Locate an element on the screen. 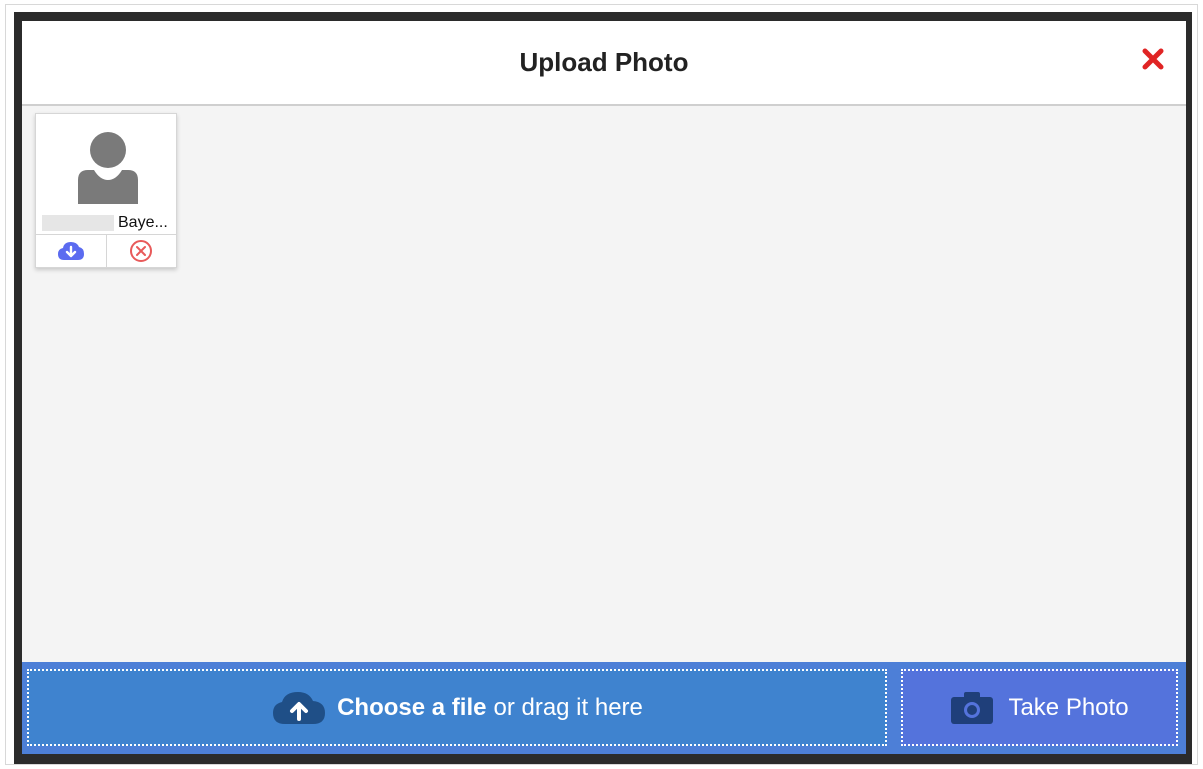  take-photo-button: Take Photo is located at coordinates (1039, 707).